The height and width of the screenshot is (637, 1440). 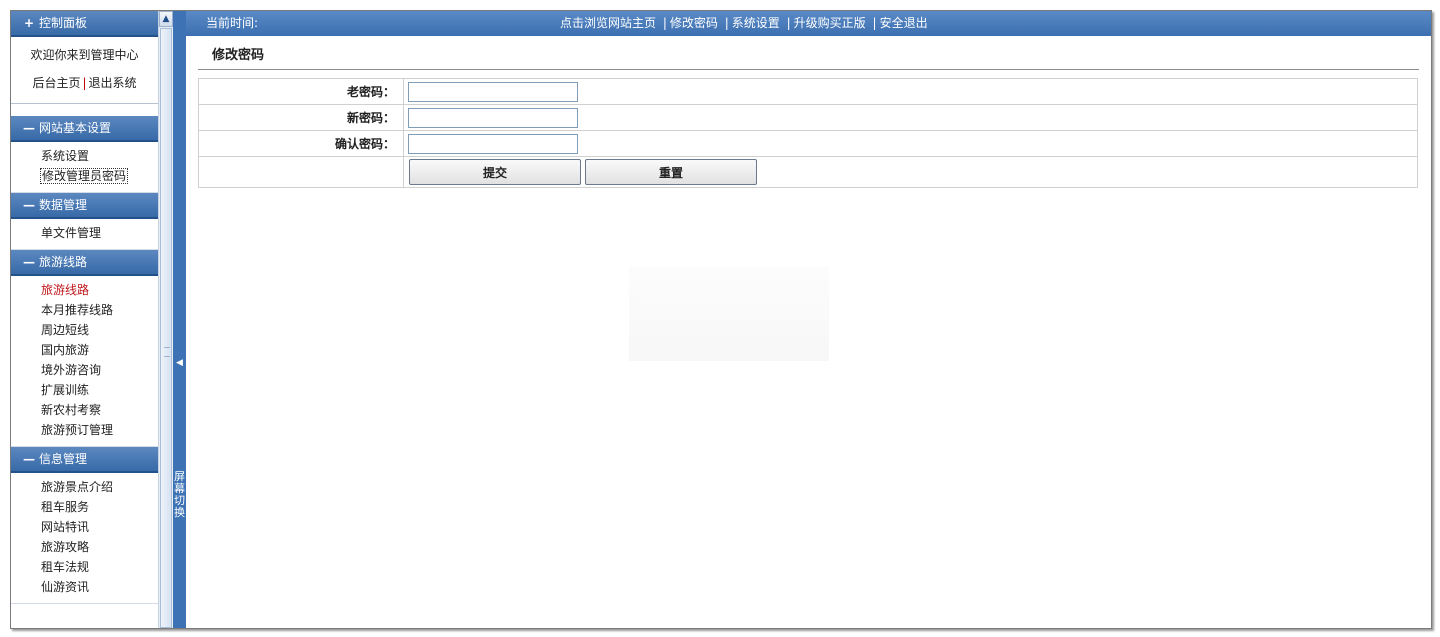 I want to click on control-panel-title: 控制面板, so click(x=63, y=23).